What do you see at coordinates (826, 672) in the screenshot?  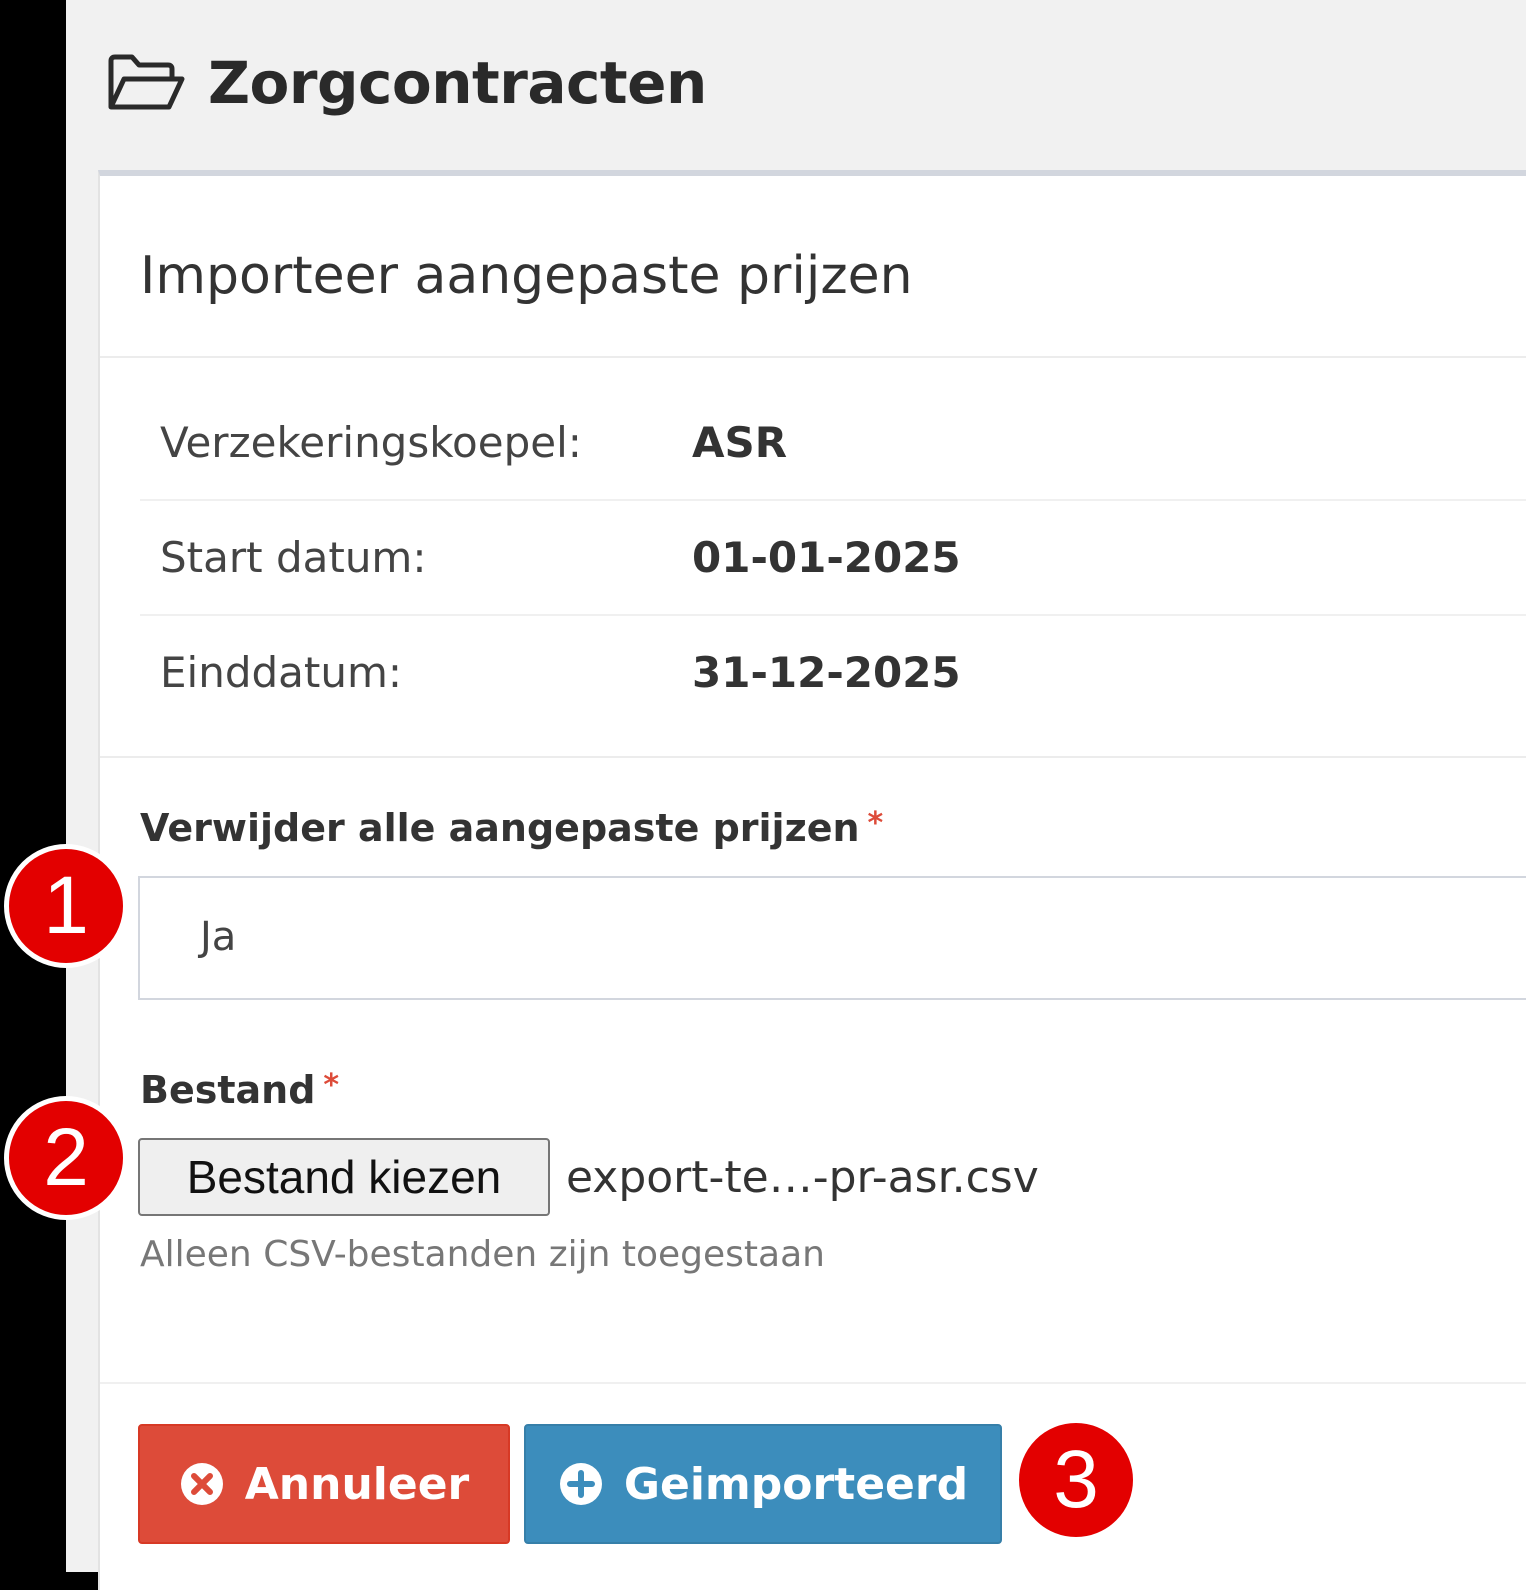 I see `info-value: 31-12-2025` at bounding box center [826, 672].